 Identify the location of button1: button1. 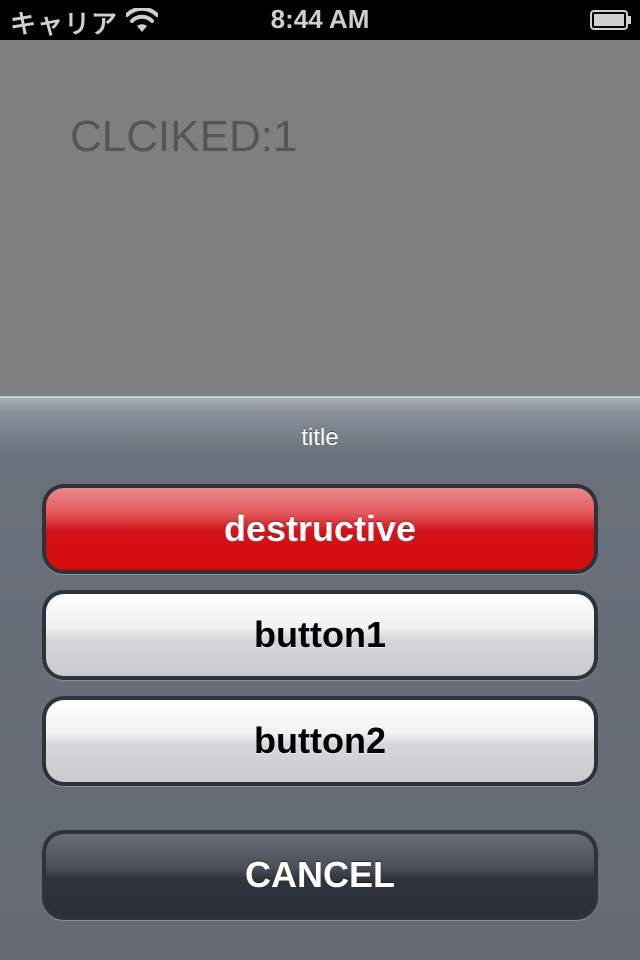
(320, 635).